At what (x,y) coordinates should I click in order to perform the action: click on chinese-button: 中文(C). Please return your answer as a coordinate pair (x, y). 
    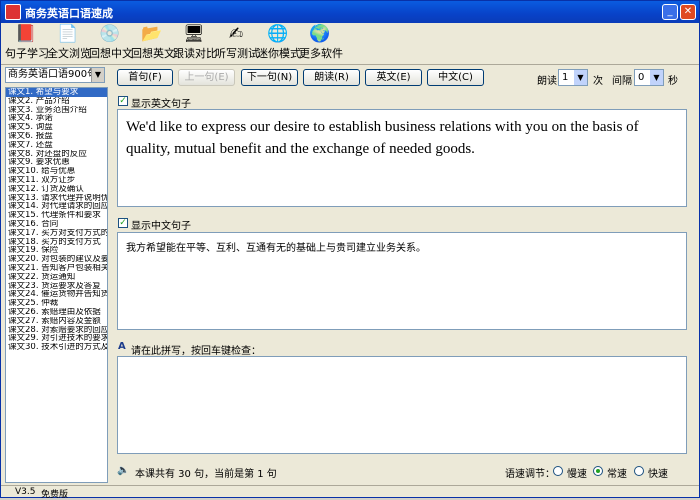
    Looking at the image, I should click on (455, 77).